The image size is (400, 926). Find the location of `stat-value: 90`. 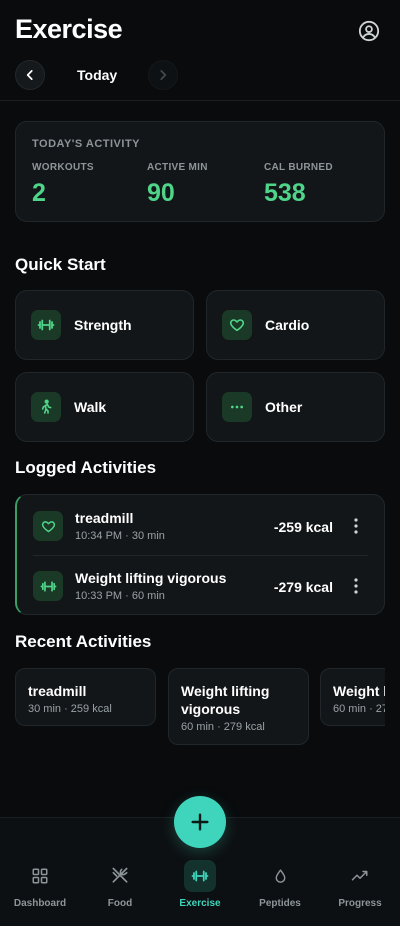

stat-value: 90 is located at coordinates (161, 193).